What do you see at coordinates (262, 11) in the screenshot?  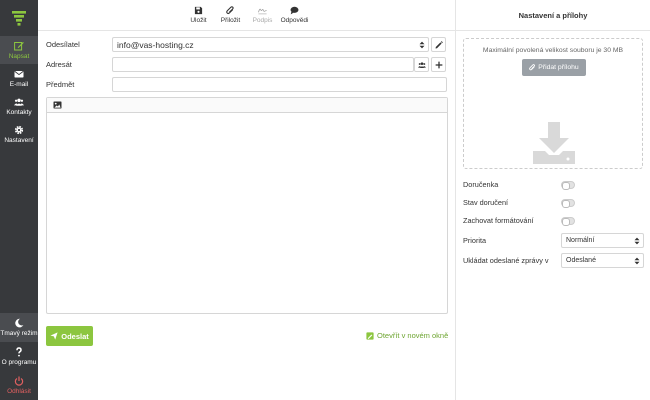 I see `signature-icon` at bounding box center [262, 11].